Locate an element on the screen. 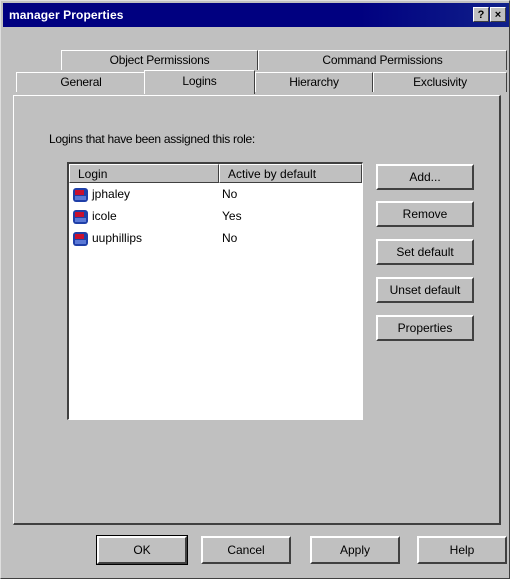  tab-hierarchy: Hierarchy is located at coordinates (314, 82).